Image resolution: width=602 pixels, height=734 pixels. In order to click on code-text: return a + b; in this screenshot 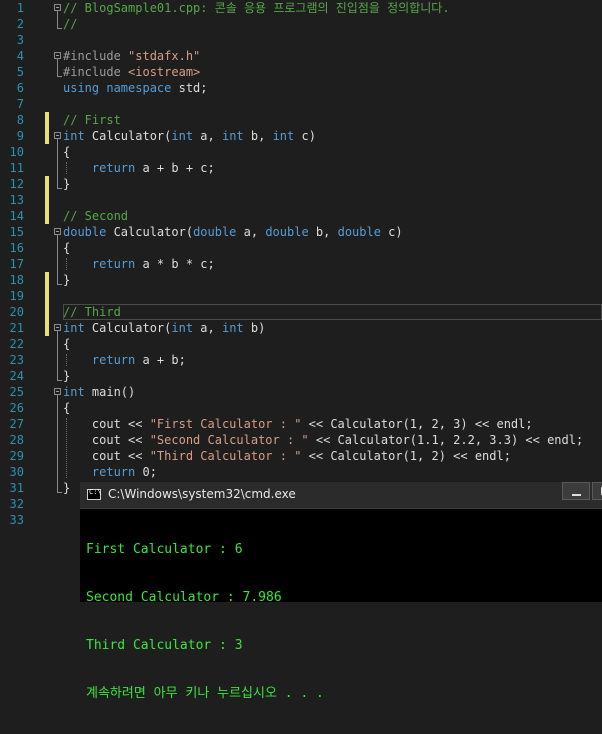, I will do `click(124, 360)`.